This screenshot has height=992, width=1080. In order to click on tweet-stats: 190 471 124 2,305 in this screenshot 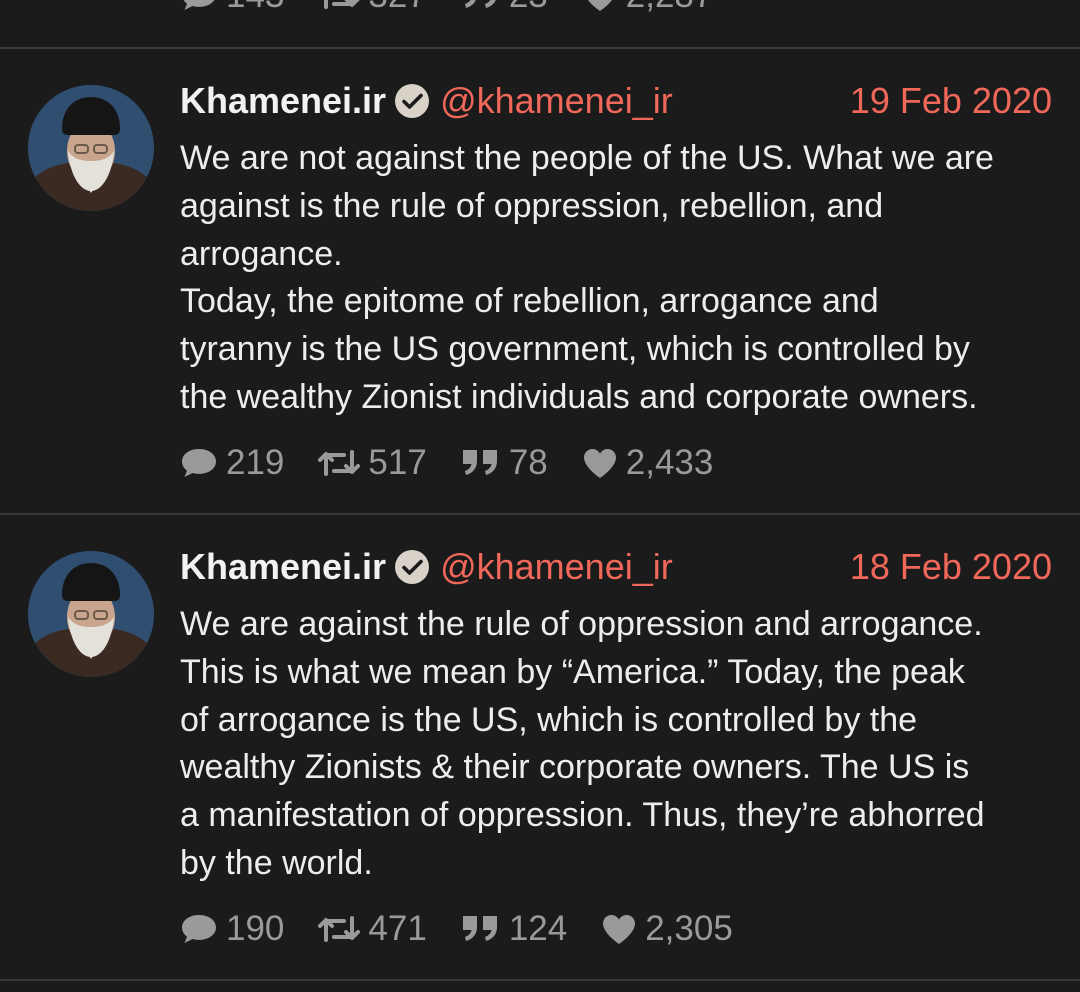, I will do `click(473, 929)`.